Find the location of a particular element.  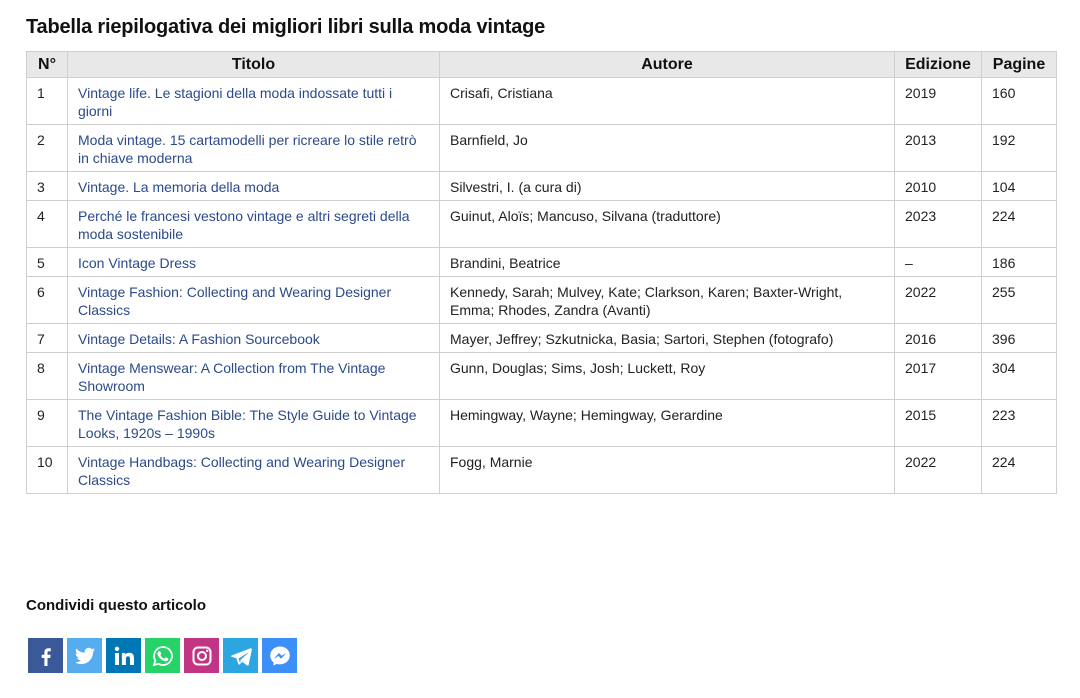

table-header-row: N° Titolo Autore Edizione Pagine is located at coordinates (541, 64).